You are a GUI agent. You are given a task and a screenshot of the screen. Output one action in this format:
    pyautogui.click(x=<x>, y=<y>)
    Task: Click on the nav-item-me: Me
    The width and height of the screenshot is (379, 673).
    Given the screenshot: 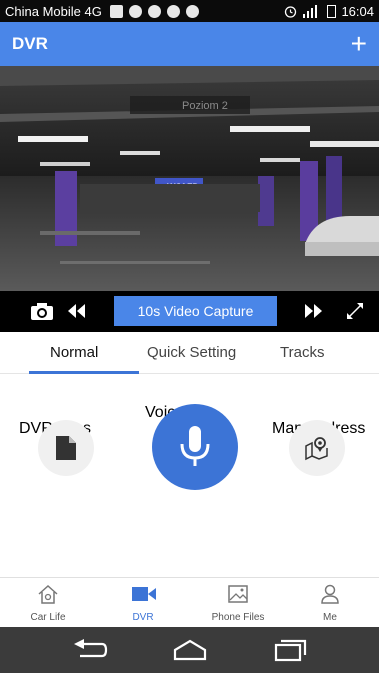 What is the action you would take?
    pyautogui.click(x=330, y=603)
    